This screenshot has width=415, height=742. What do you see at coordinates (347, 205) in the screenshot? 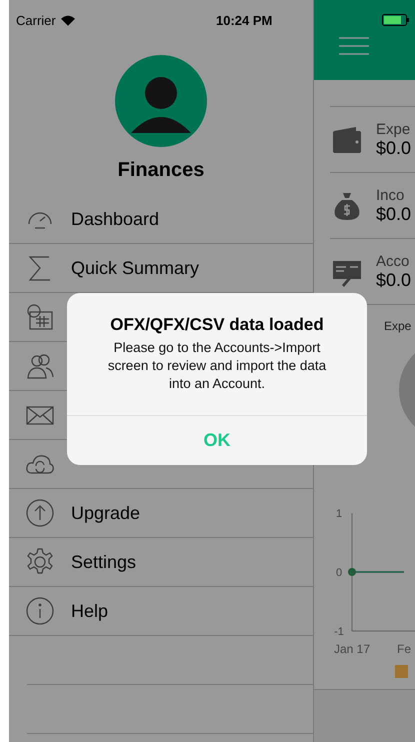
I see `money-bag-icon` at bounding box center [347, 205].